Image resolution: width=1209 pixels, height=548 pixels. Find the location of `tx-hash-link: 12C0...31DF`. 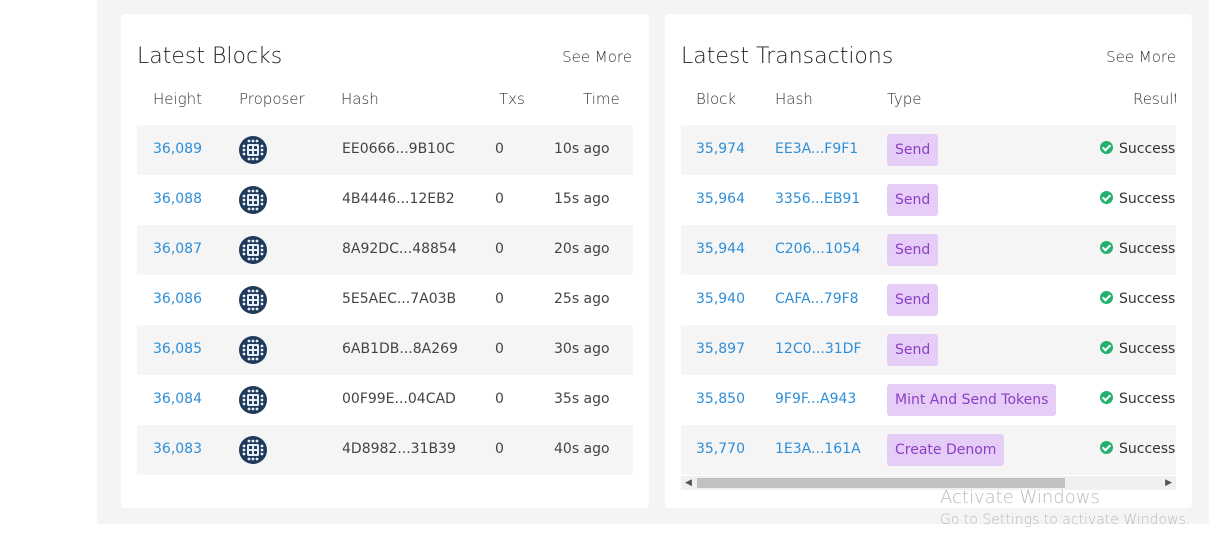

tx-hash-link: 12C0...31DF is located at coordinates (818, 349).